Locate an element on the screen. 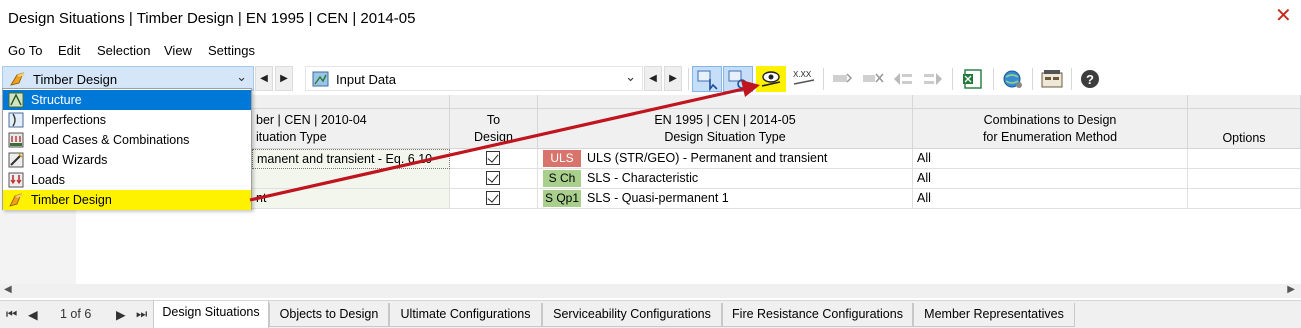 Image resolution: width=1301 pixels, height=328 pixels. dropdown-item-imperfections: Imperfections is located at coordinates (127, 120).